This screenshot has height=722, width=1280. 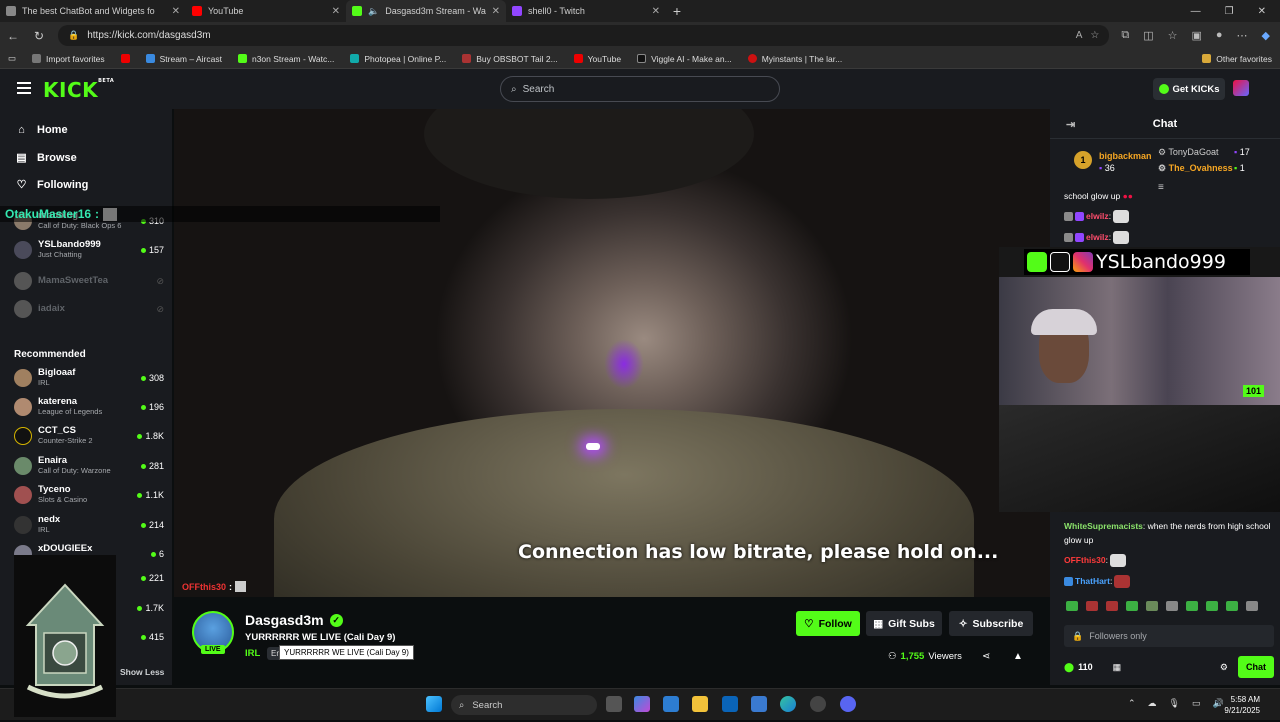 I want to click on user-avatar, so click(x=1241, y=88).